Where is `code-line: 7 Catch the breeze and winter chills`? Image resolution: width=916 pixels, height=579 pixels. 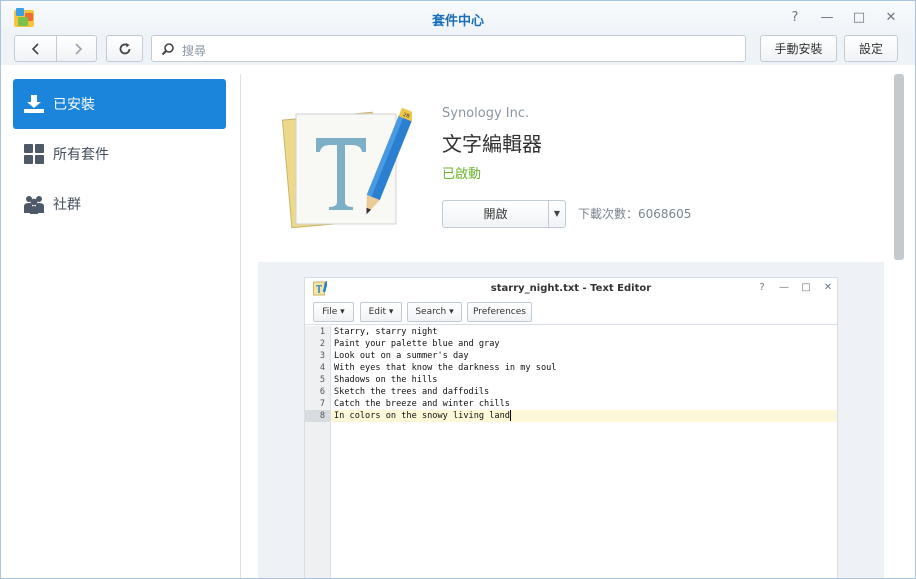
code-line: 7 Catch the breeze and winter chills is located at coordinates (414, 404).